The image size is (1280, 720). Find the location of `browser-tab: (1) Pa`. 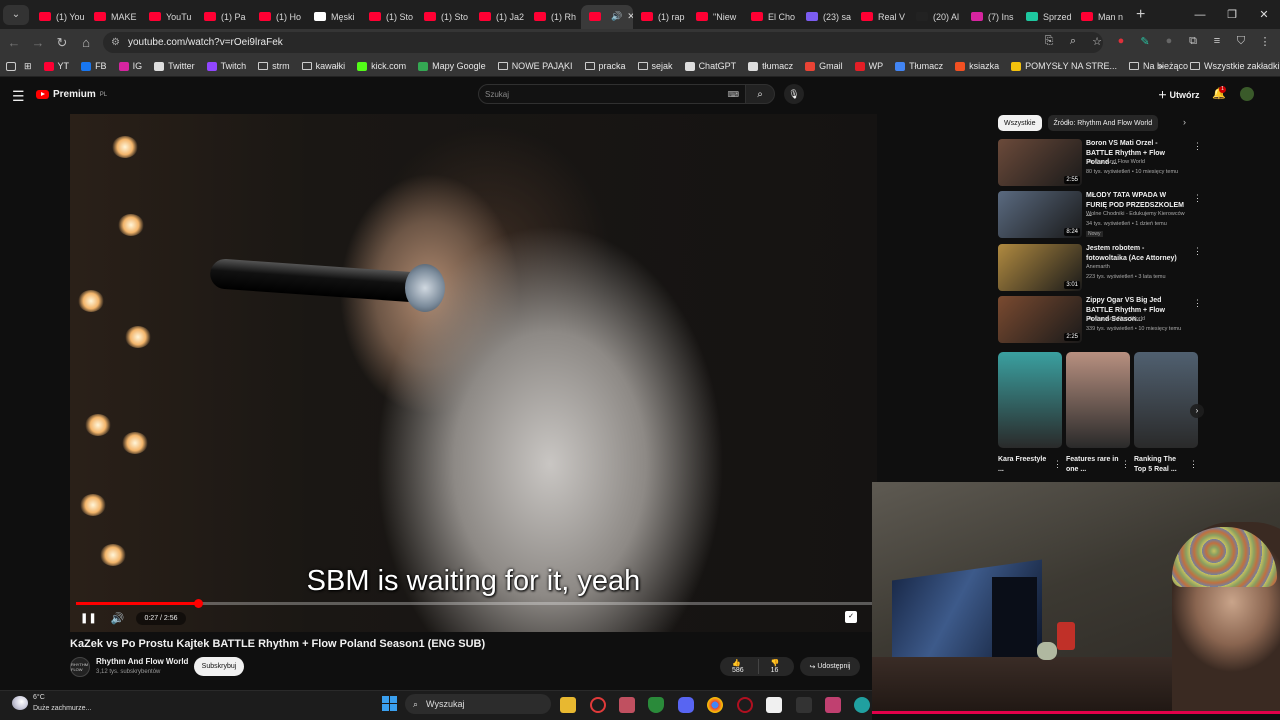

browser-tab: (1) Pa is located at coordinates (223, 17).